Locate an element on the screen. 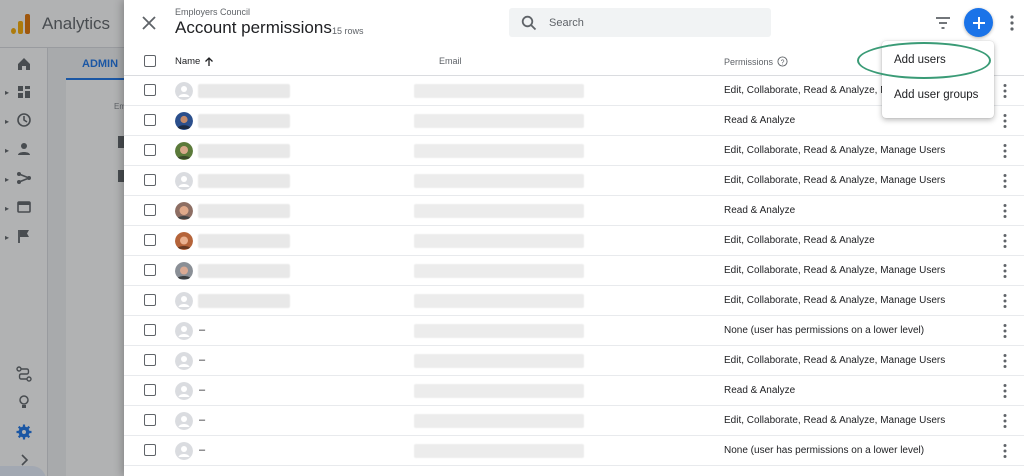 The width and height of the screenshot is (1024, 476). add-users-menu-item: Add users is located at coordinates (920, 60).